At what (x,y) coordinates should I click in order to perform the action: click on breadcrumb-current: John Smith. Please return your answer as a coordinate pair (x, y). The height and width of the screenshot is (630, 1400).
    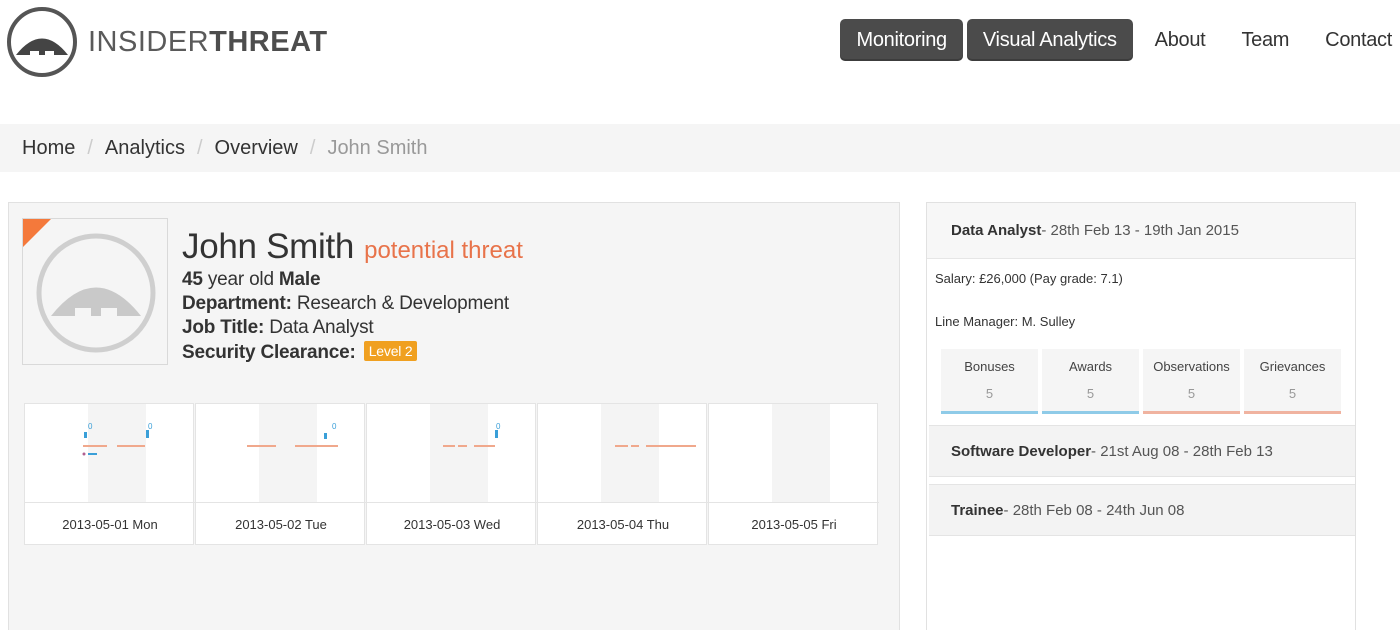
    Looking at the image, I should click on (377, 147).